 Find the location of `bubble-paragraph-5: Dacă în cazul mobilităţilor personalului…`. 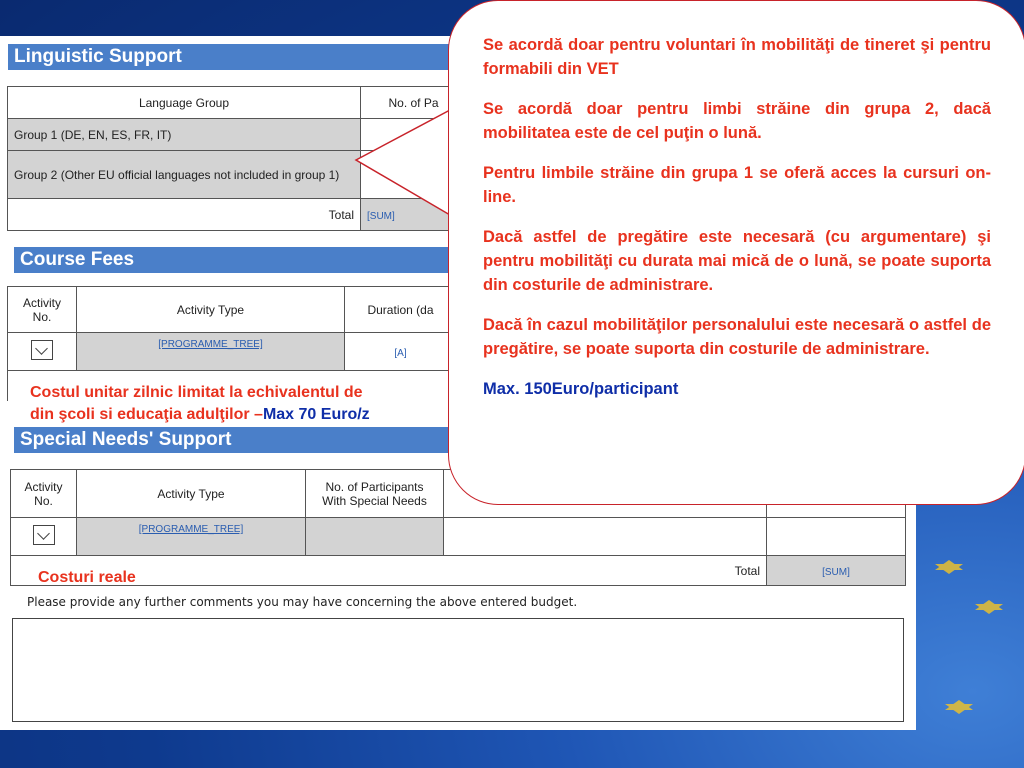

bubble-paragraph-5: Dacă în cazul mobilităţilor personalului… is located at coordinates (737, 337).